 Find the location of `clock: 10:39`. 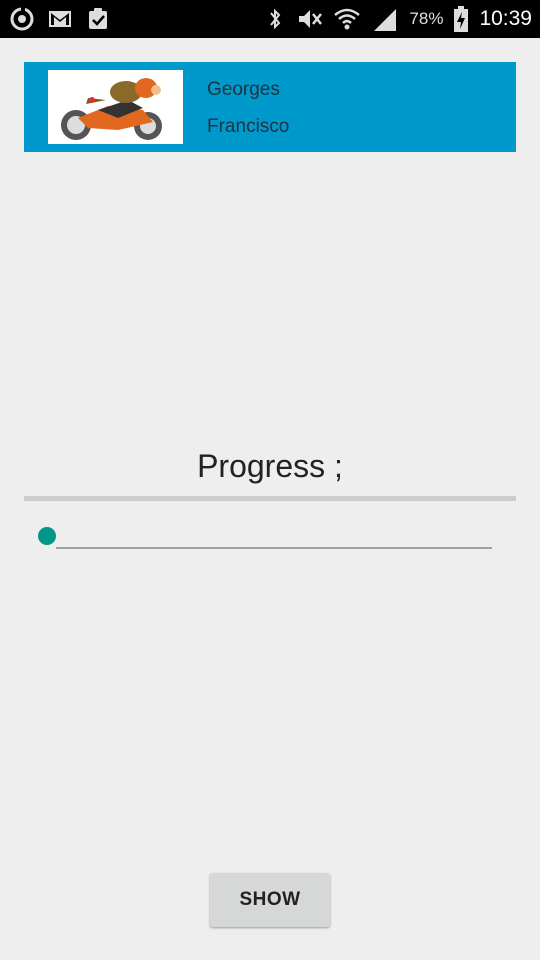

clock: 10:39 is located at coordinates (505, 18).